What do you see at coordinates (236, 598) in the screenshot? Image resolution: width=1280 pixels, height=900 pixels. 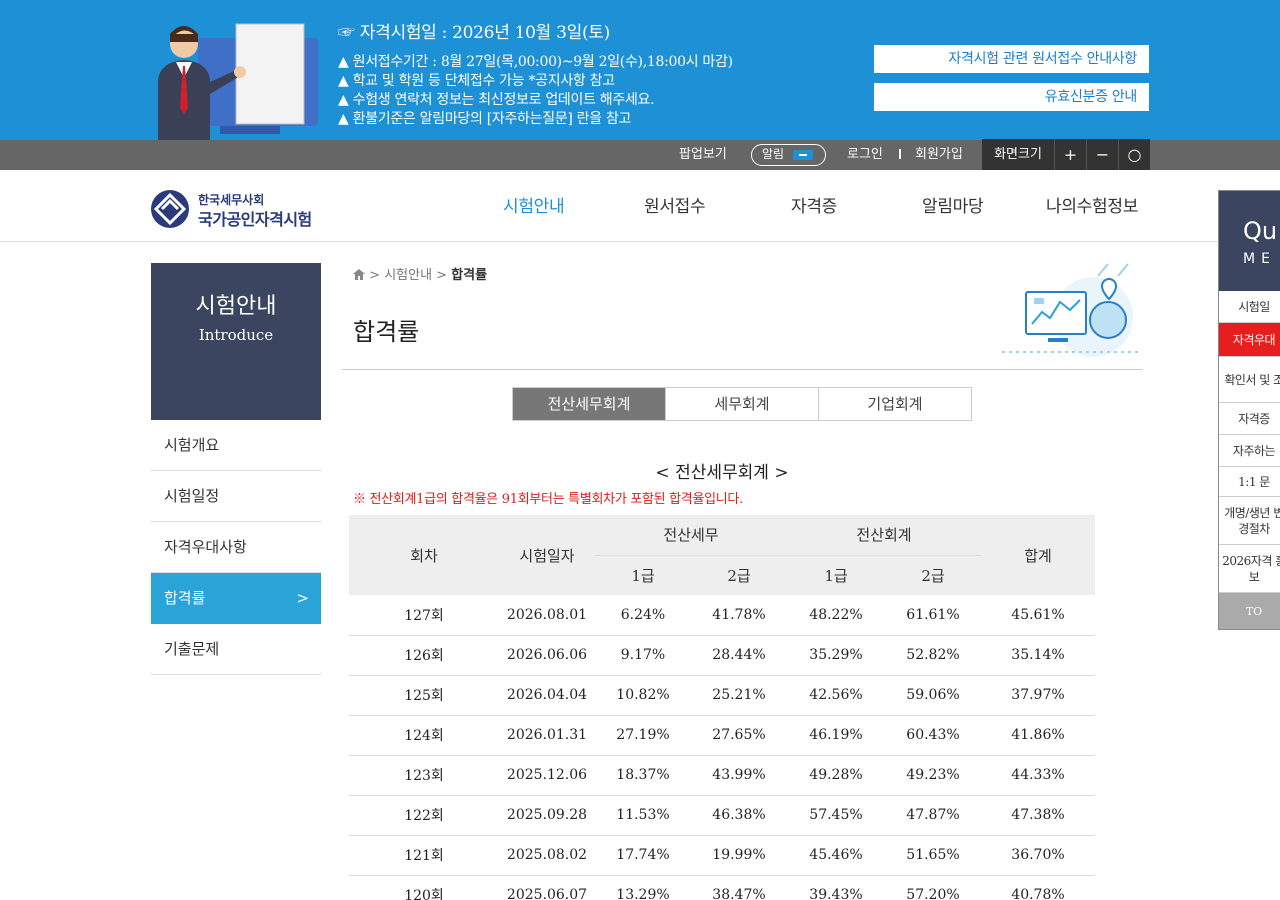 I see `sidebar-item-pass-rate: 합격률 >` at bounding box center [236, 598].